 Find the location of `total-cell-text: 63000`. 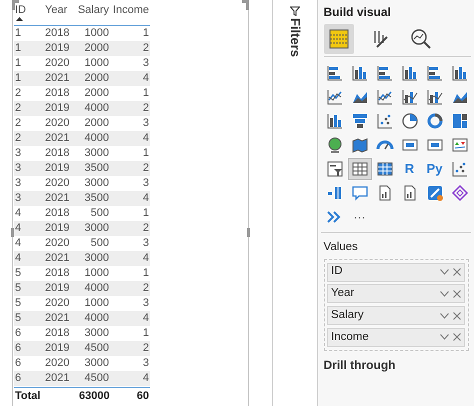

total-cell-text: 63000 is located at coordinates (94, 396).